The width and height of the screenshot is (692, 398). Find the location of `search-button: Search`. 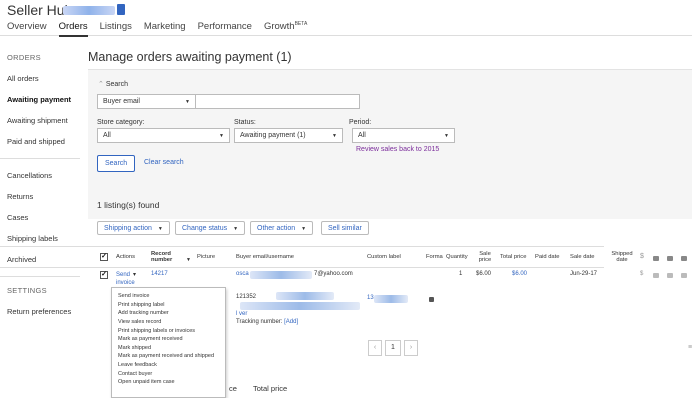

search-button: Search is located at coordinates (116, 163).